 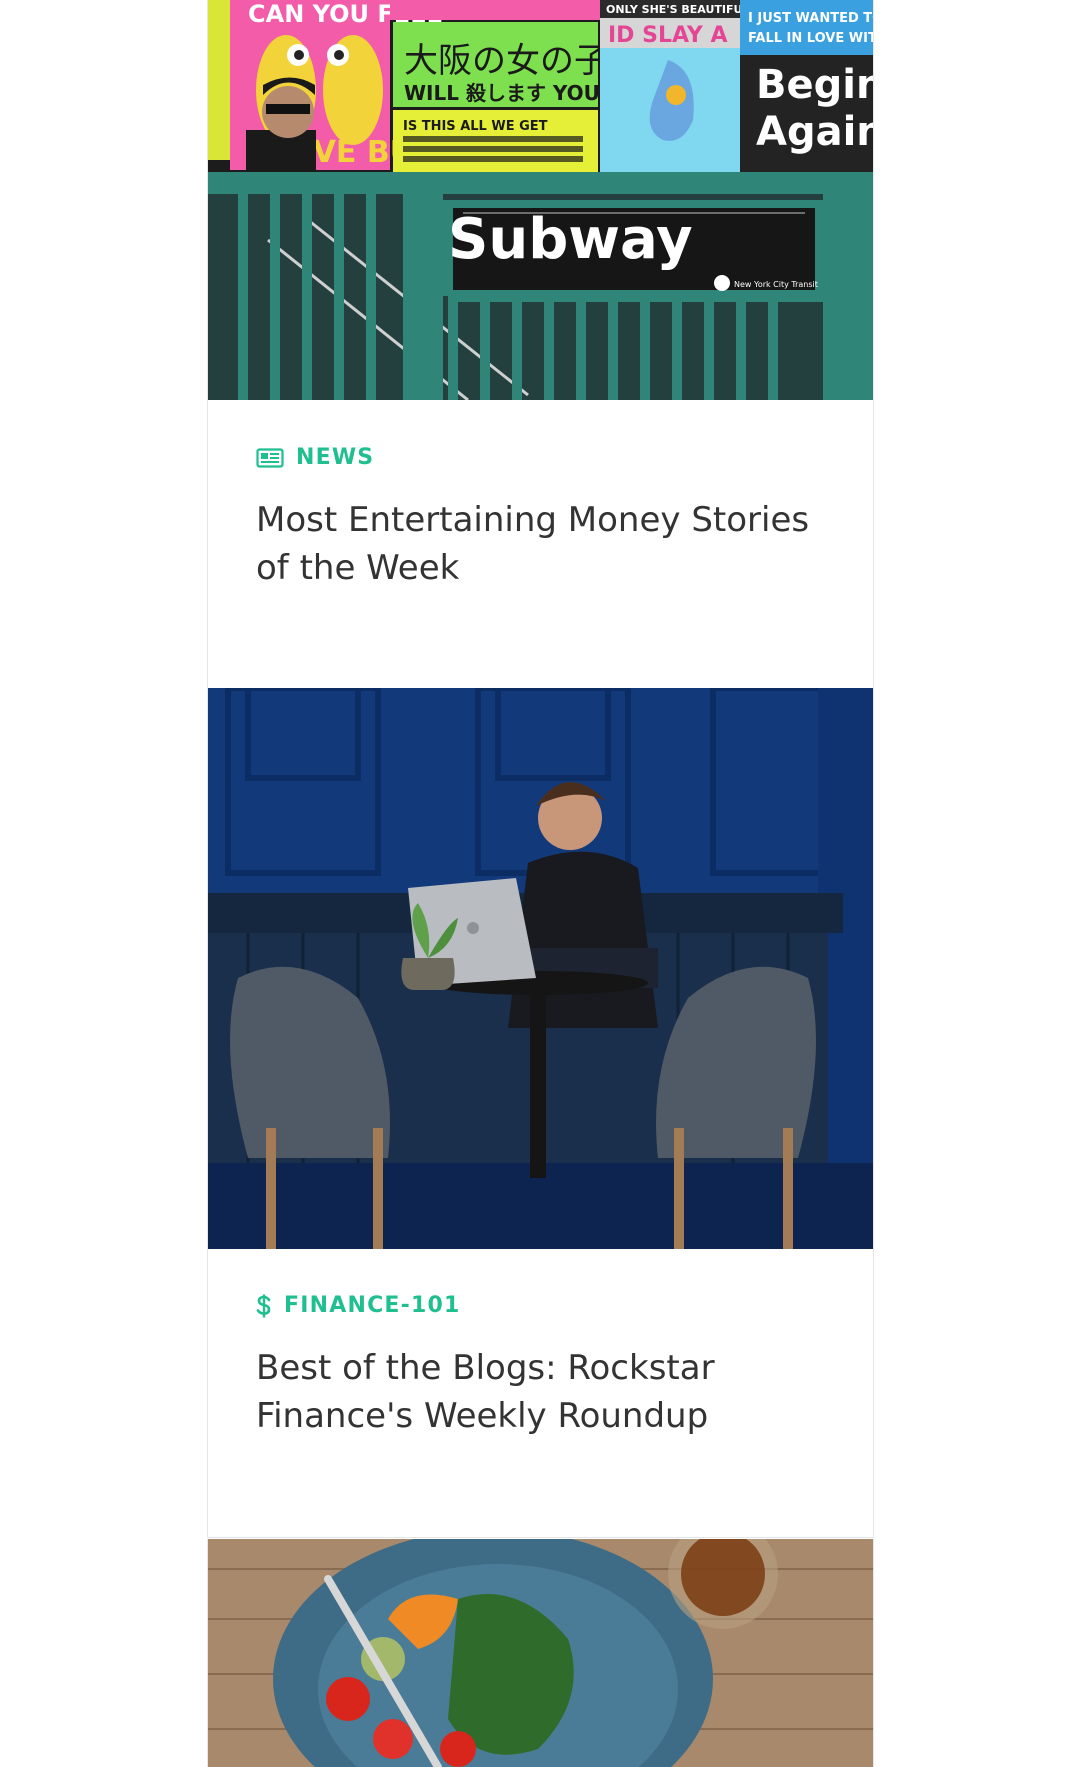 I want to click on svg-text: Begin, so click(x=814, y=85).